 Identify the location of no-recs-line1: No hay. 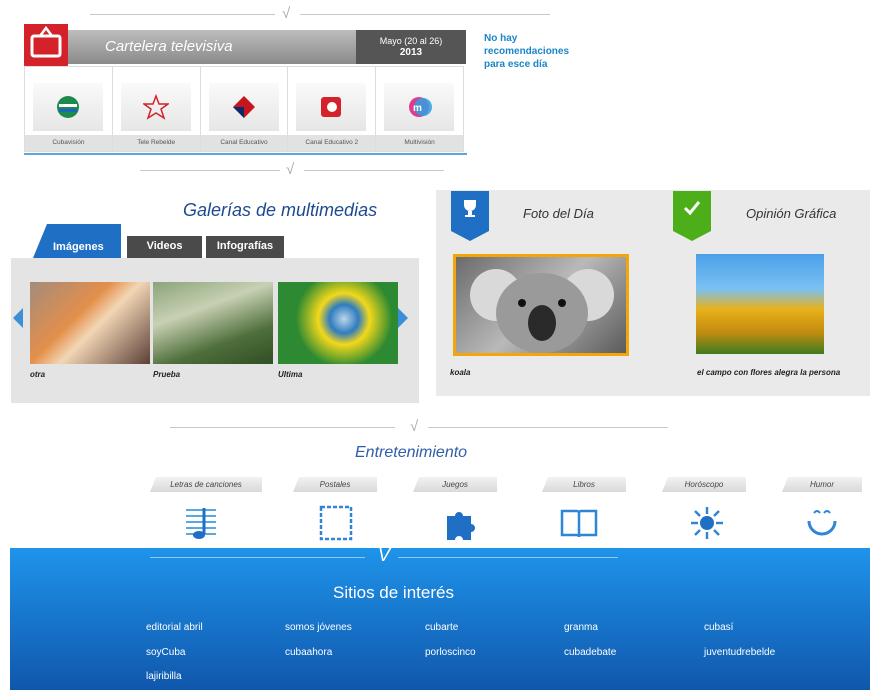
(501, 38).